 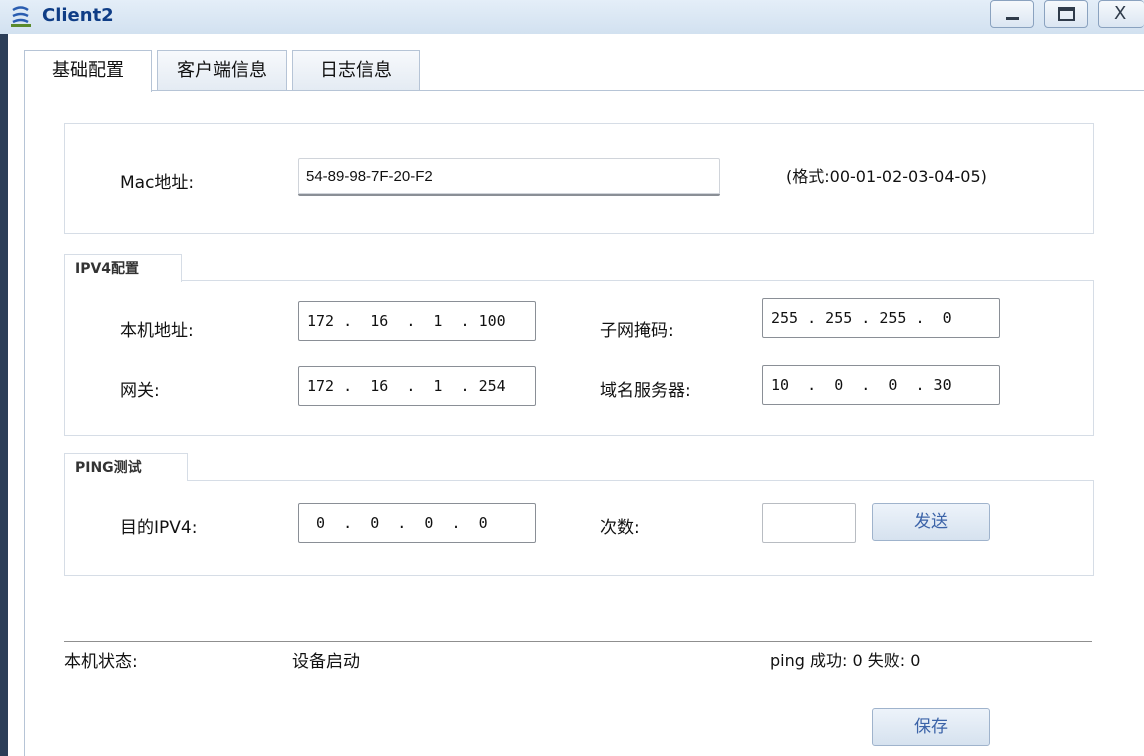 I want to click on maximize-icon, so click(x=1066, y=14).